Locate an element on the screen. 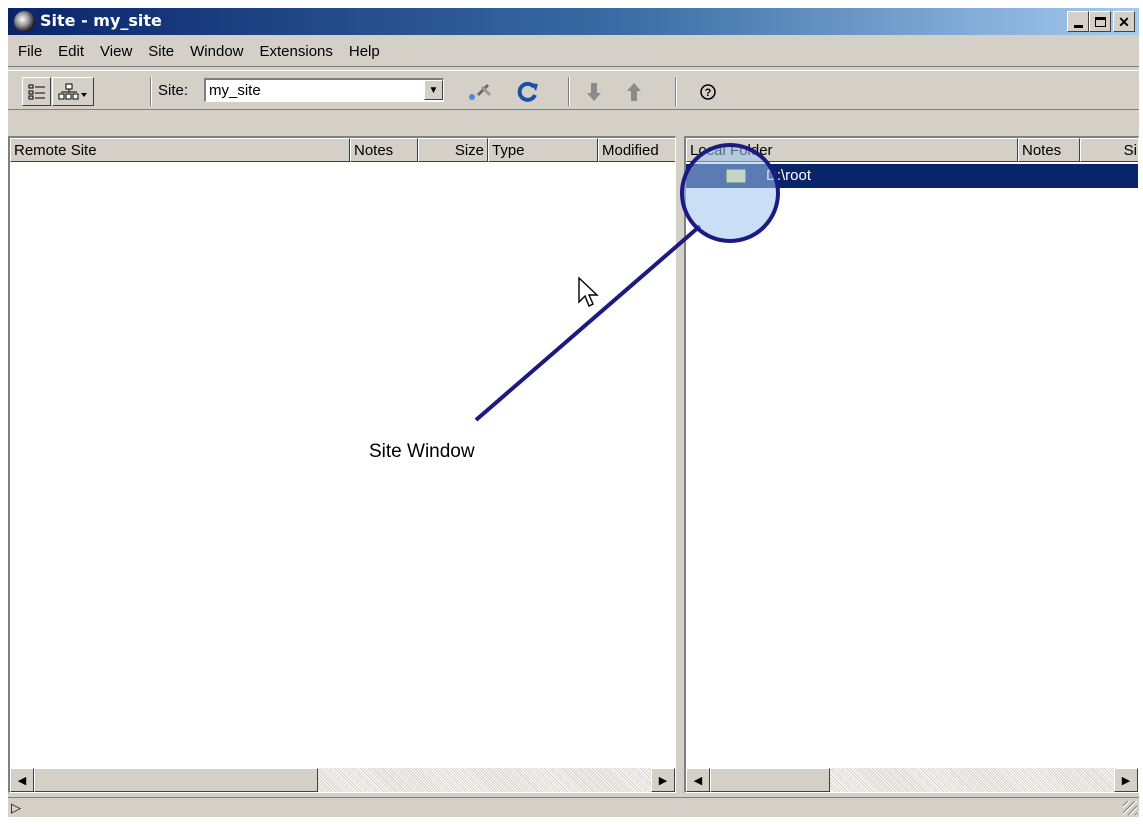 The height and width of the screenshot is (825, 1143). window-title: Site - my_site is located at coordinates (101, 20).